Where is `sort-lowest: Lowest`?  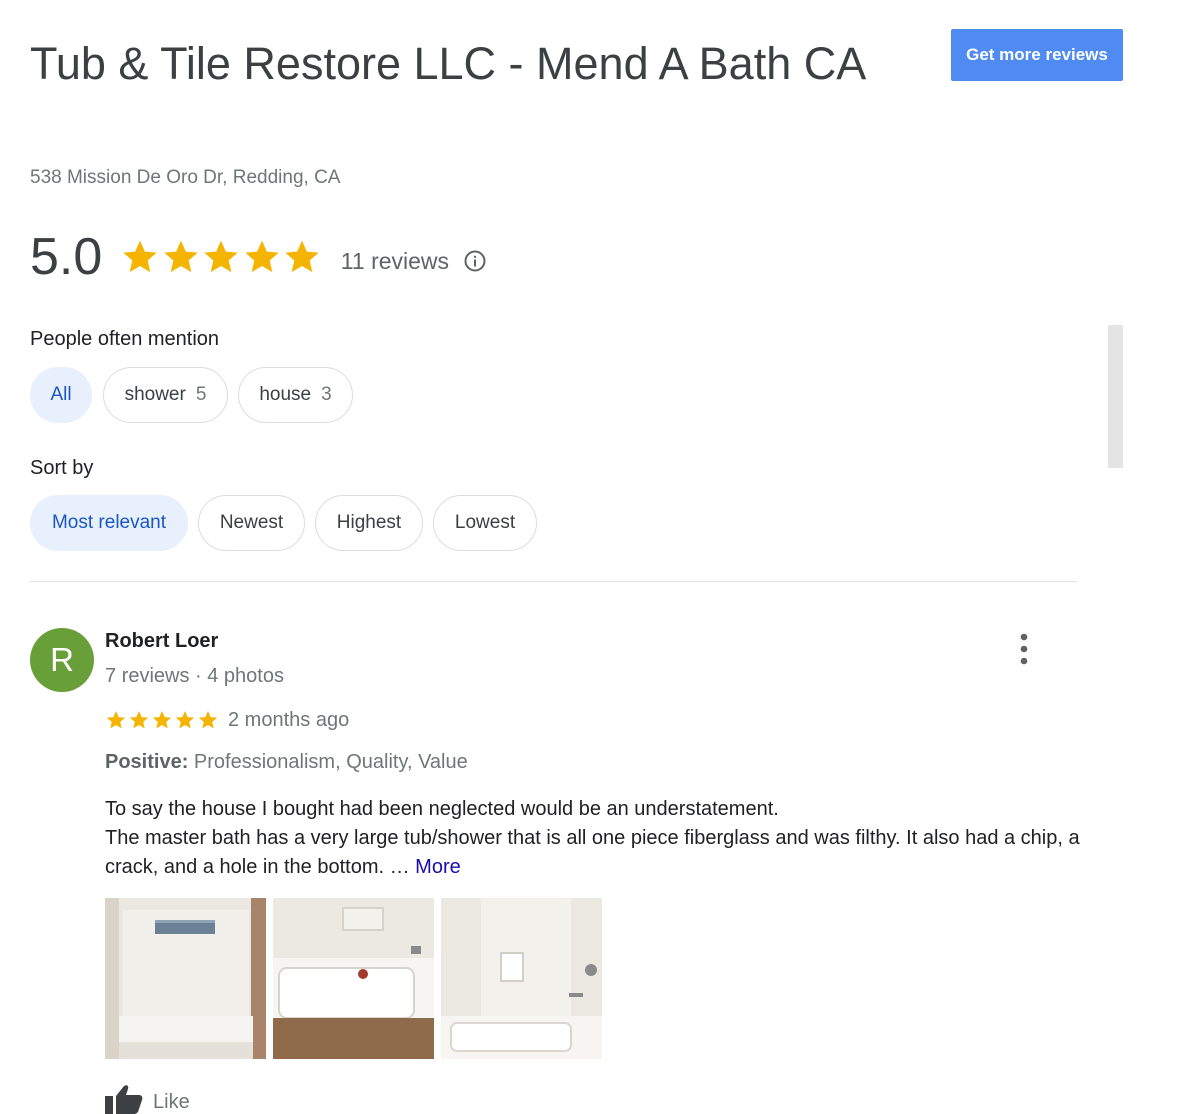 sort-lowest: Lowest is located at coordinates (485, 523).